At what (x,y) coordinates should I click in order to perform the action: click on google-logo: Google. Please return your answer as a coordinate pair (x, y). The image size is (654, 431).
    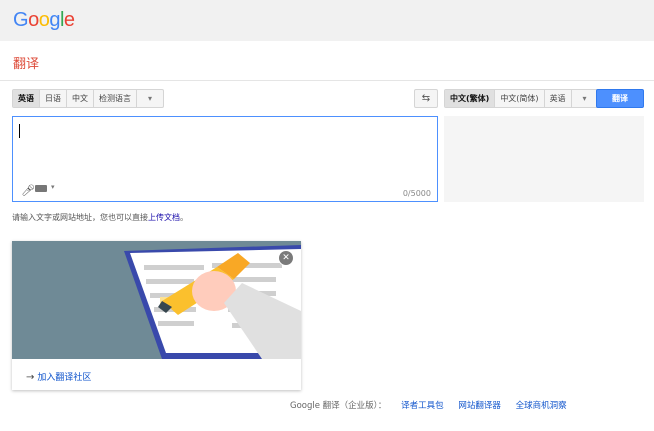
    Looking at the image, I should click on (44, 20).